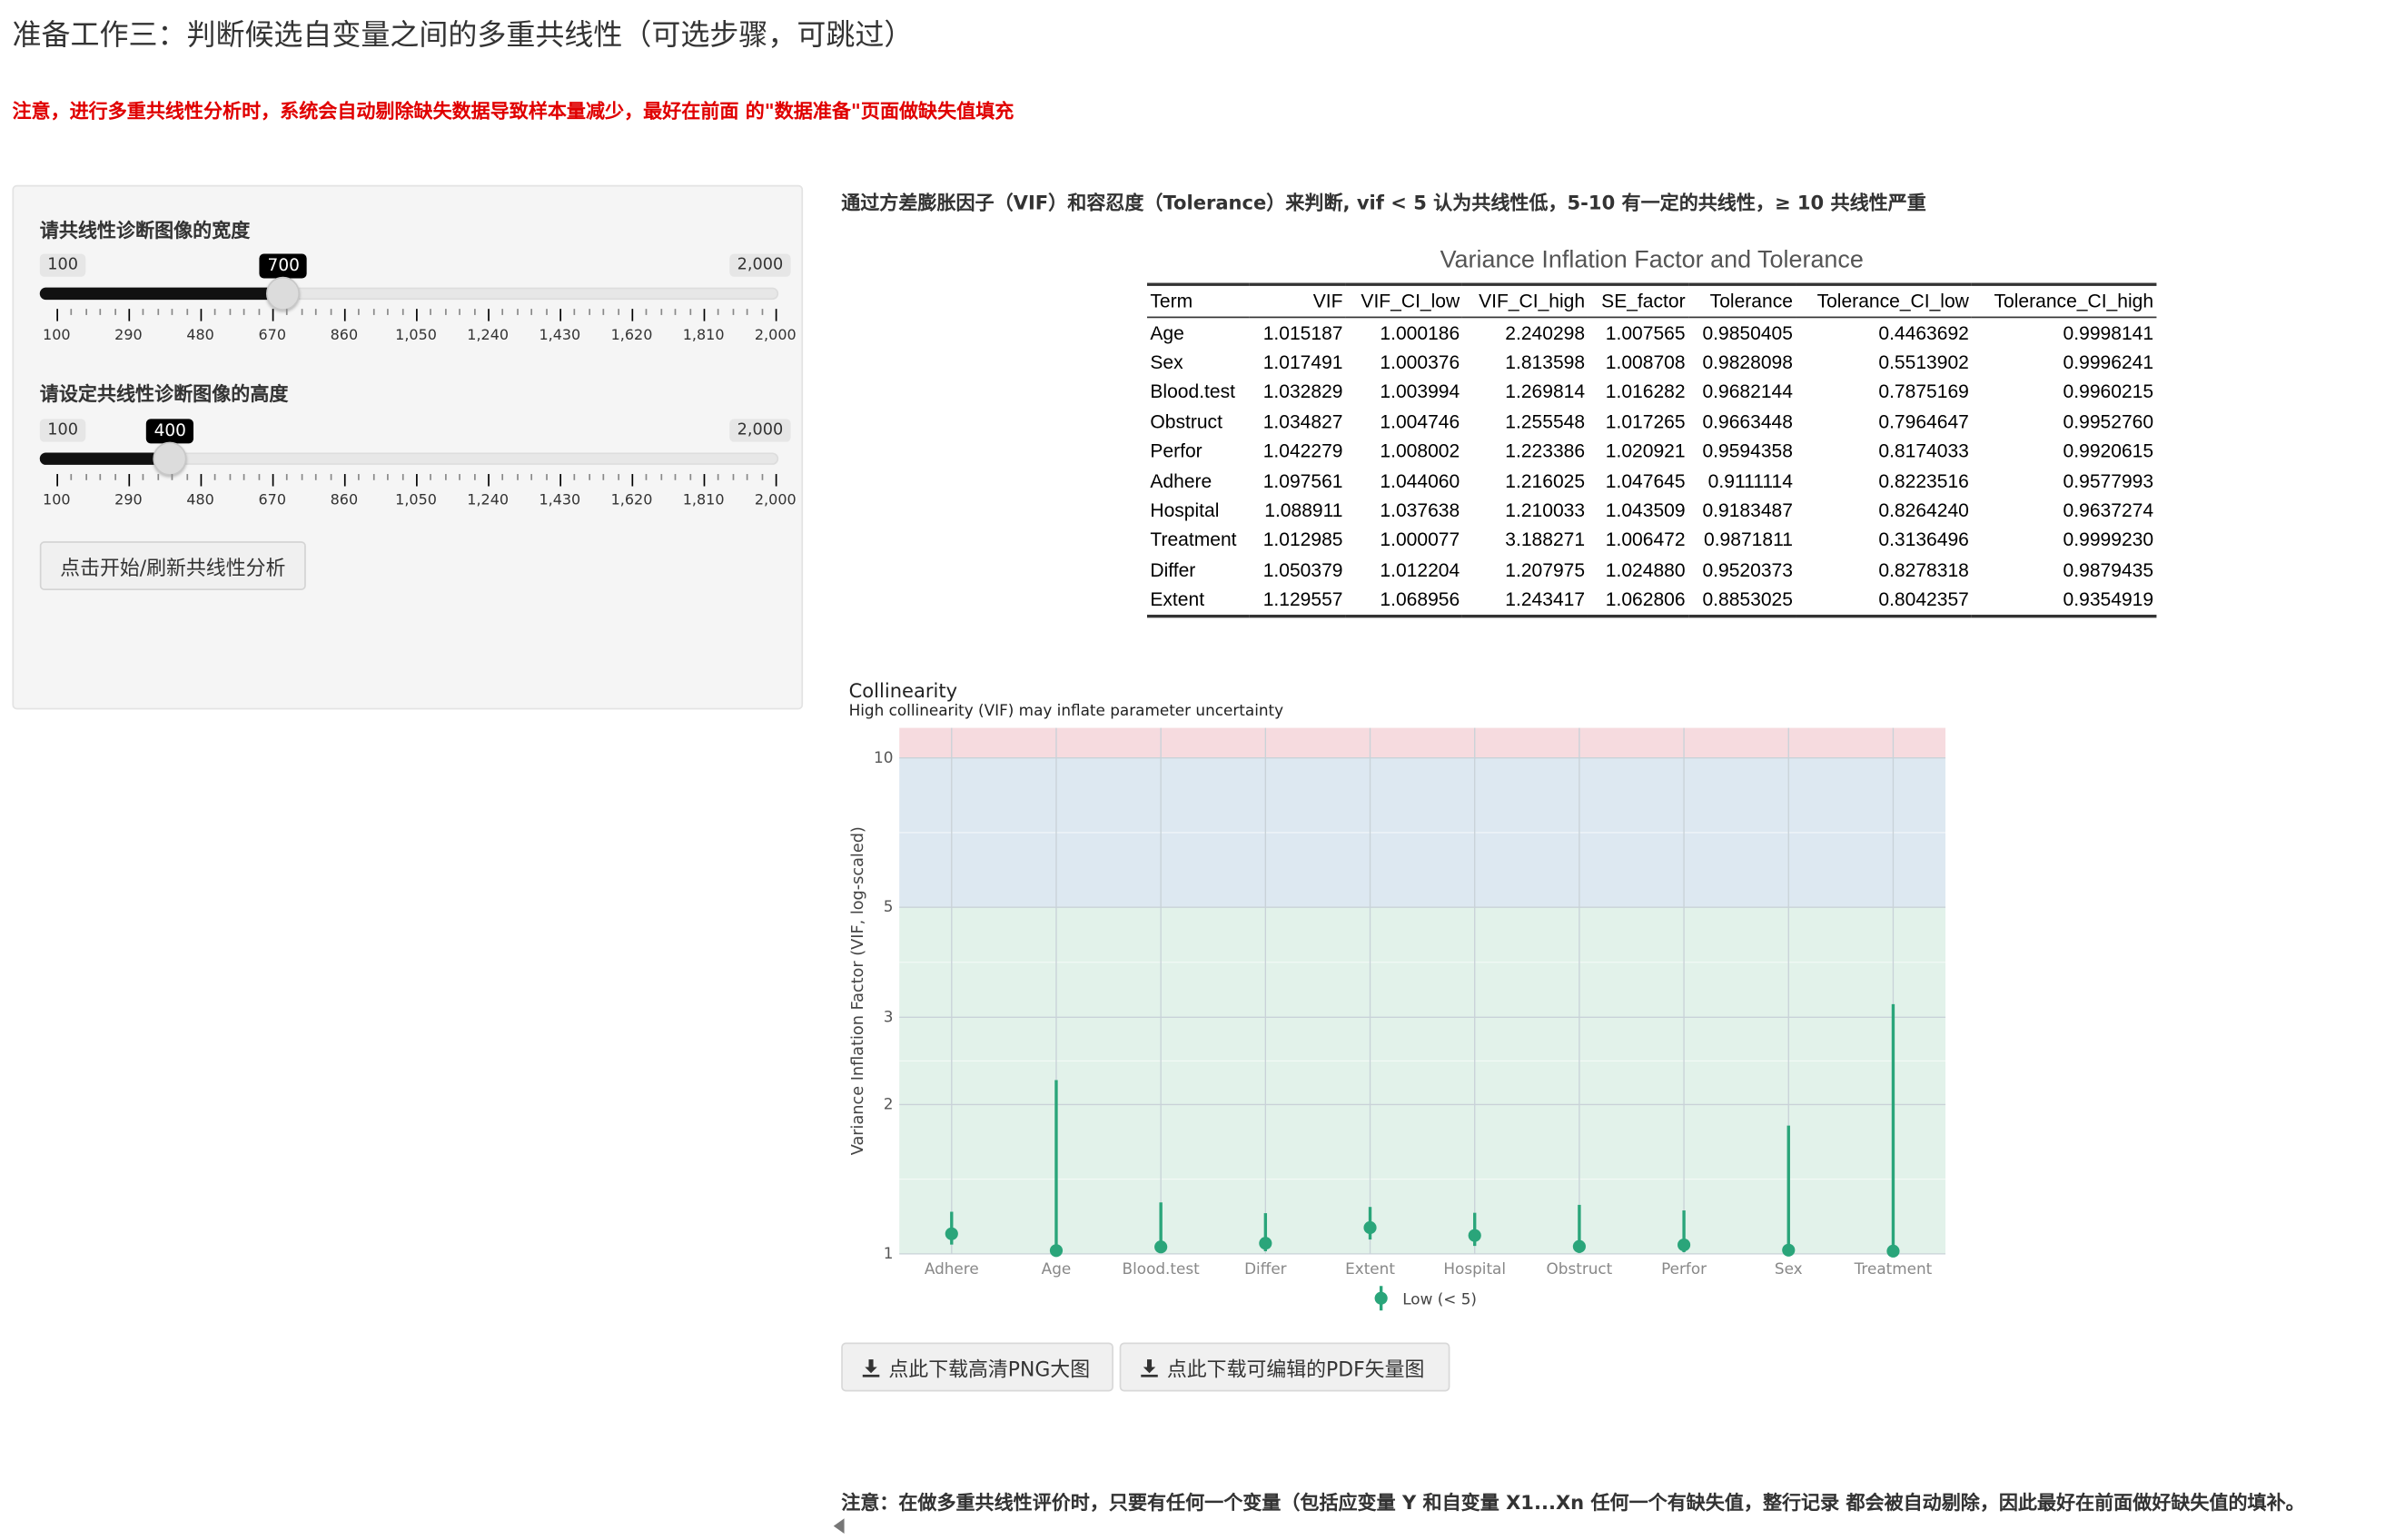 This screenshot has height=1540, width=2395. Describe the element at coordinates (1924, 451) in the screenshot. I see `table-cell: 0.8174033` at that location.